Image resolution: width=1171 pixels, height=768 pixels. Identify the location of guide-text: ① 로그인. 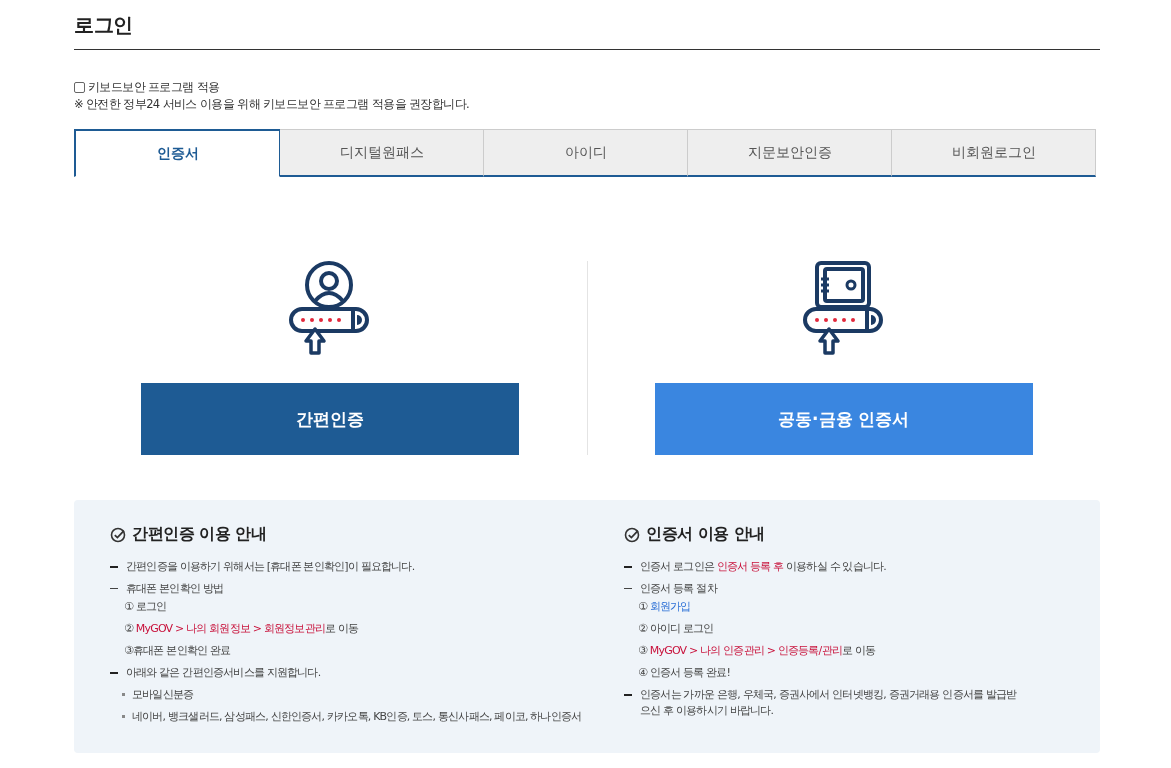
(145, 607).